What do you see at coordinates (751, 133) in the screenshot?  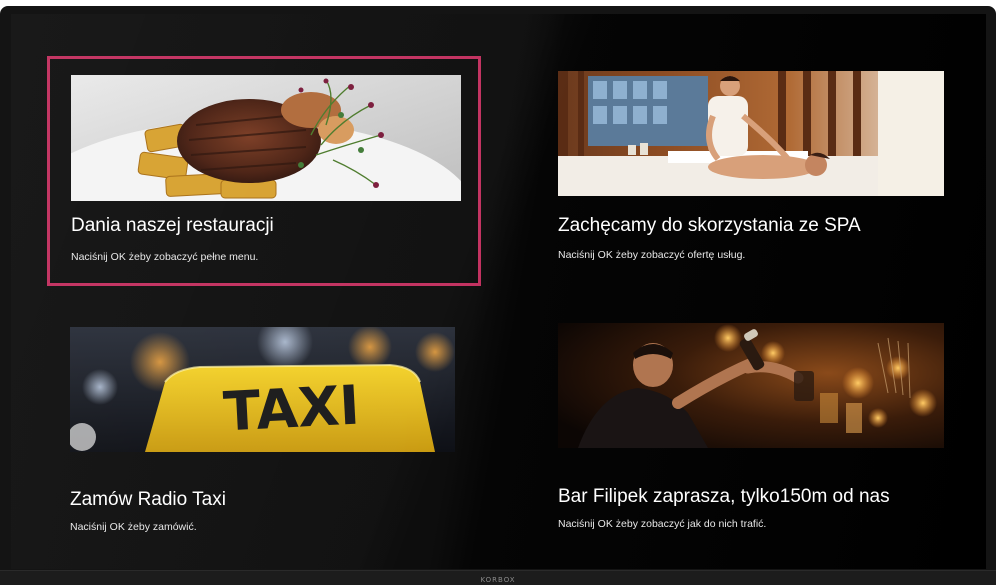 I see `spa-massage-photo` at bounding box center [751, 133].